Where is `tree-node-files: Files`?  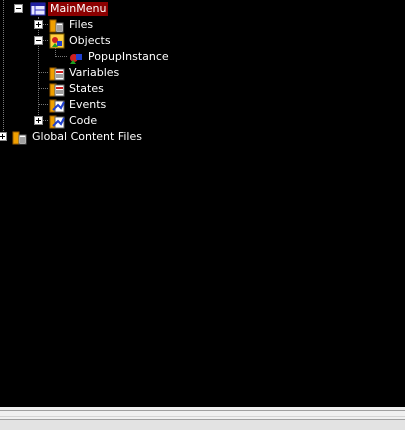 tree-node-files: Files is located at coordinates (60, 25).